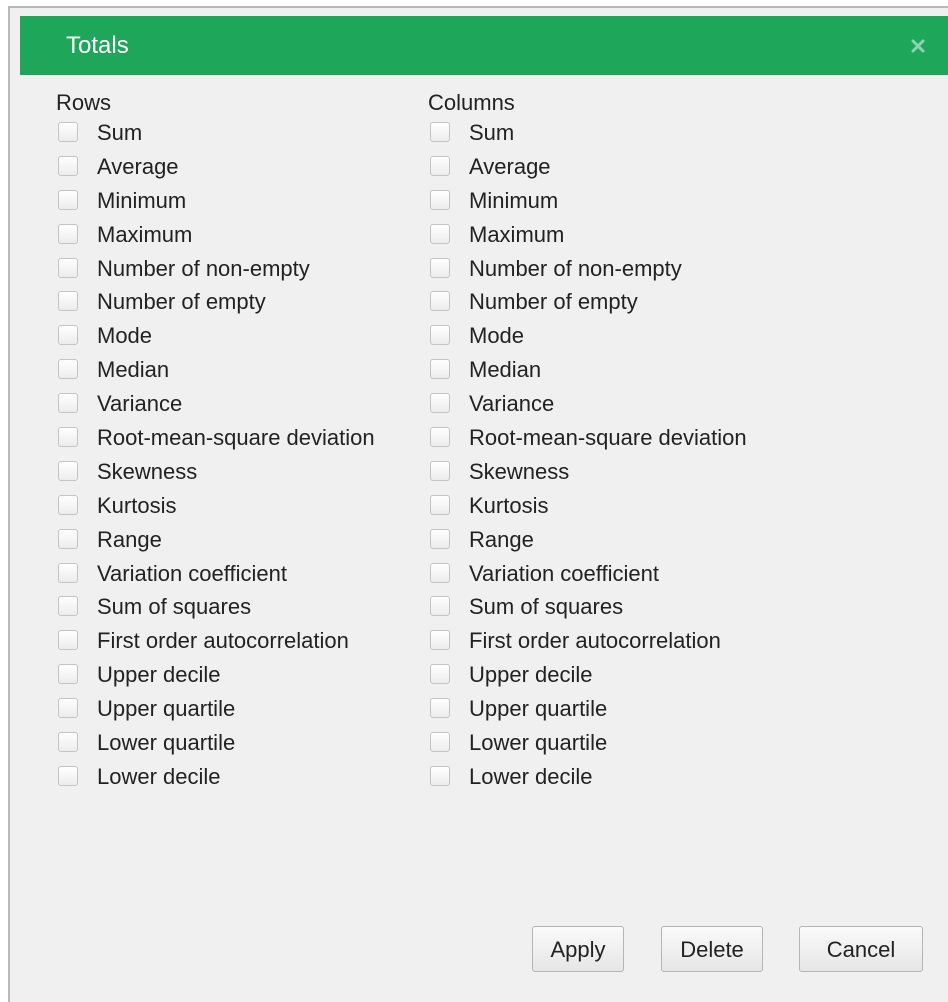 The width and height of the screenshot is (948, 1002). What do you see at coordinates (174, 607) in the screenshot?
I see `rows-option-label: Sum of squares` at bounding box center [174, 607].